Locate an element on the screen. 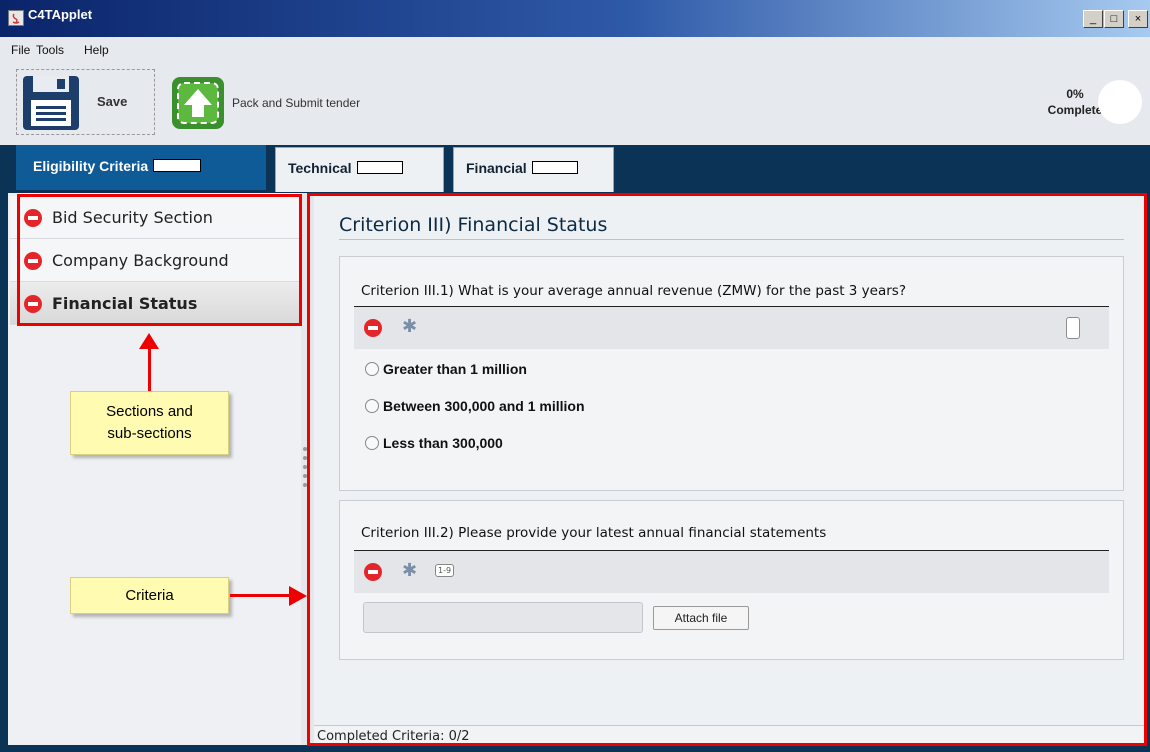 The image size is (1150, 752). progress-circle is located at coordinates (1120, 102).